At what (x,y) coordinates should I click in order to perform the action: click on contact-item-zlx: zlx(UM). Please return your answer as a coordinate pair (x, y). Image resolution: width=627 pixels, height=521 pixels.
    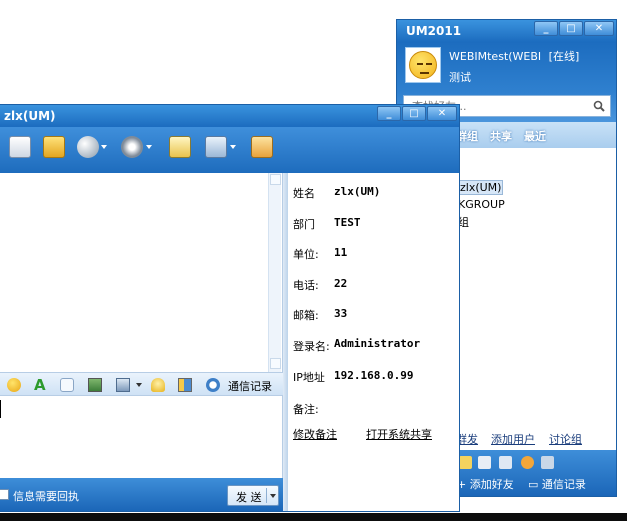
    Looking at the image, I should click on (481, 187).